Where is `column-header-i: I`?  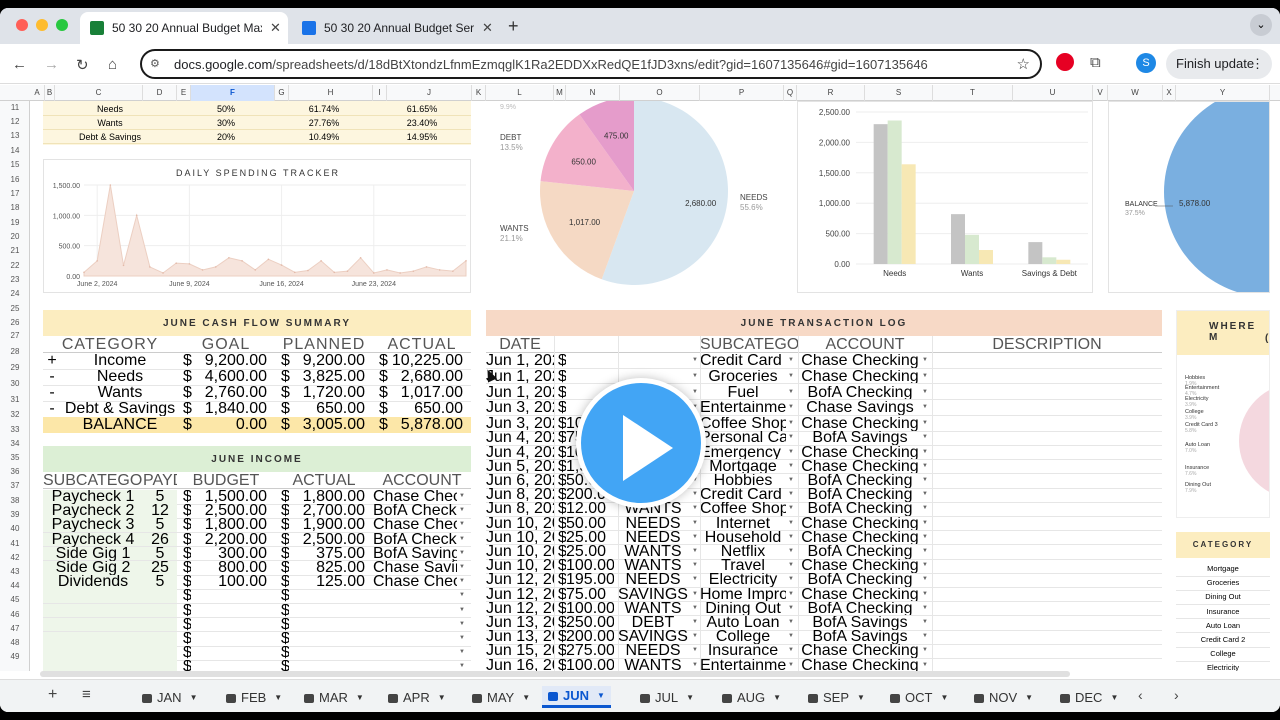
column-header-i: I is located at coordinates (380, 93).